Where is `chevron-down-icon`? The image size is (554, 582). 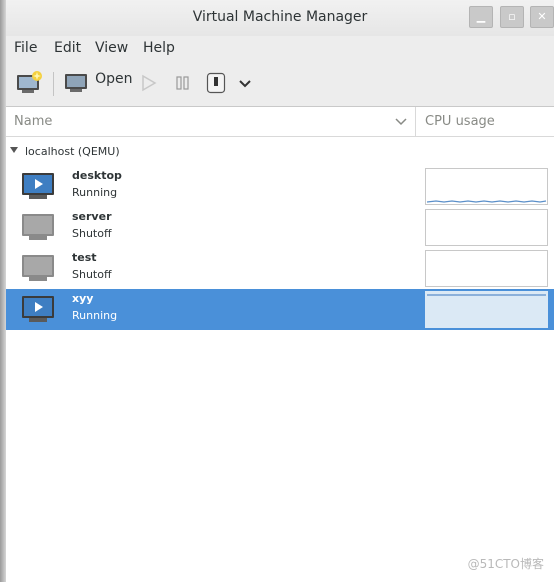
chevron-down-icon is located at coordinates (245, 84).